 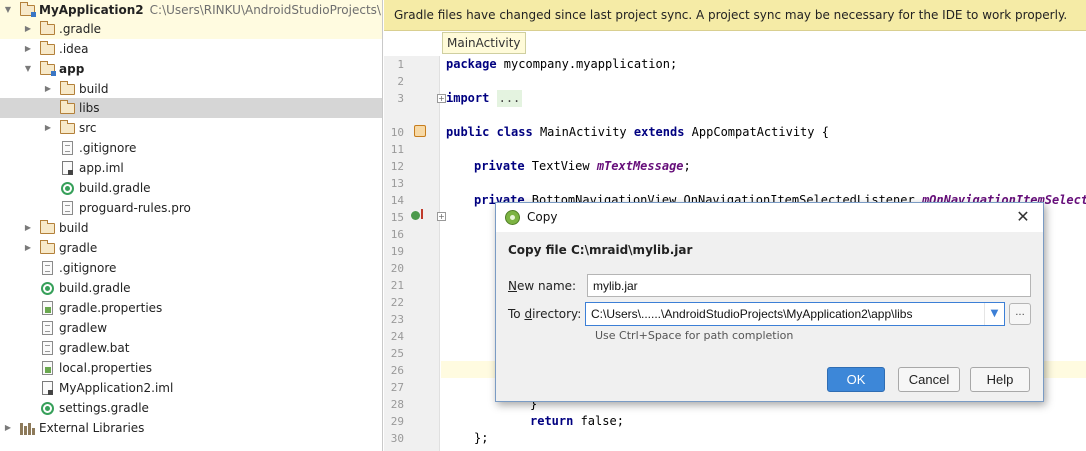 I want to click on new-name-input, so click(x=809, y=285).